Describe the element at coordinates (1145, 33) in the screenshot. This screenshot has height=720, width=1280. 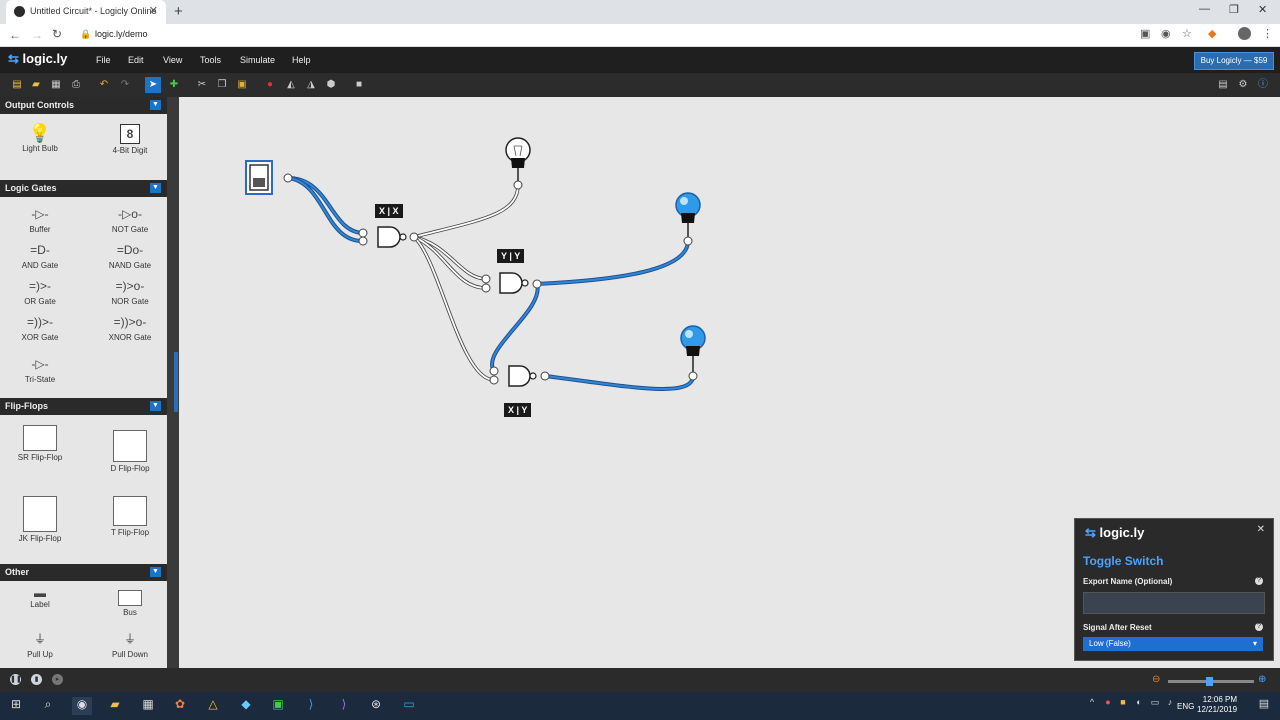
I see `cast-icon: ▣` at that location.